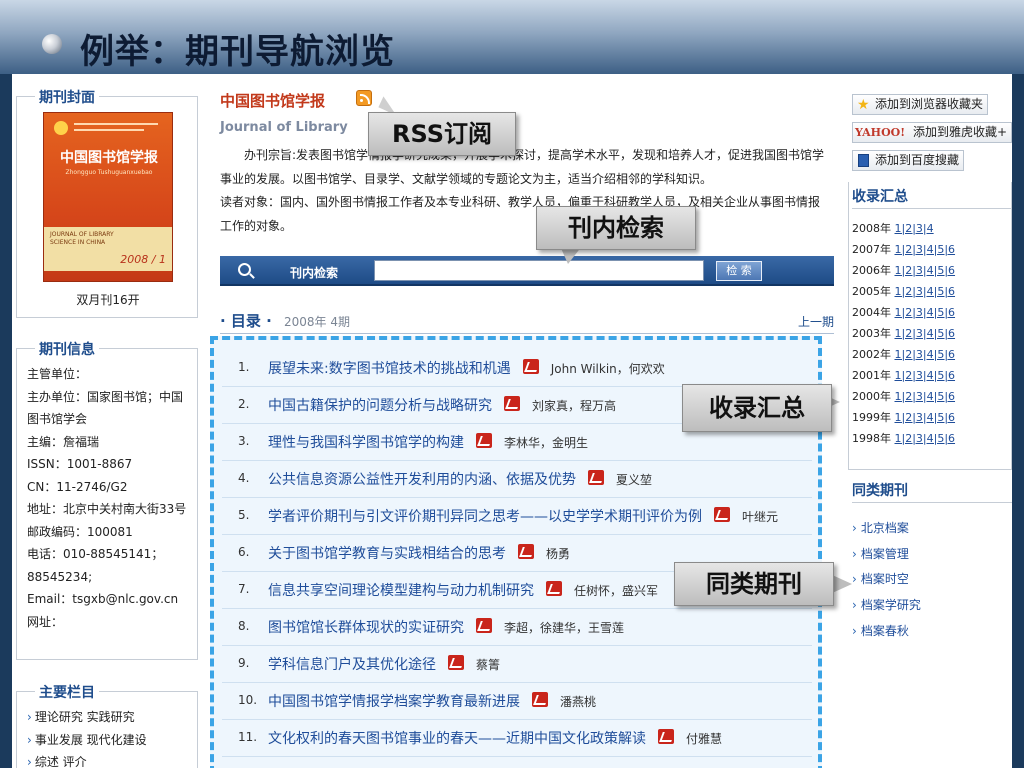  Describe the element at coordinates (908, 160) in the screenshot. I see `add-to-baidu-button: 添加到百度搜藏` at that location.